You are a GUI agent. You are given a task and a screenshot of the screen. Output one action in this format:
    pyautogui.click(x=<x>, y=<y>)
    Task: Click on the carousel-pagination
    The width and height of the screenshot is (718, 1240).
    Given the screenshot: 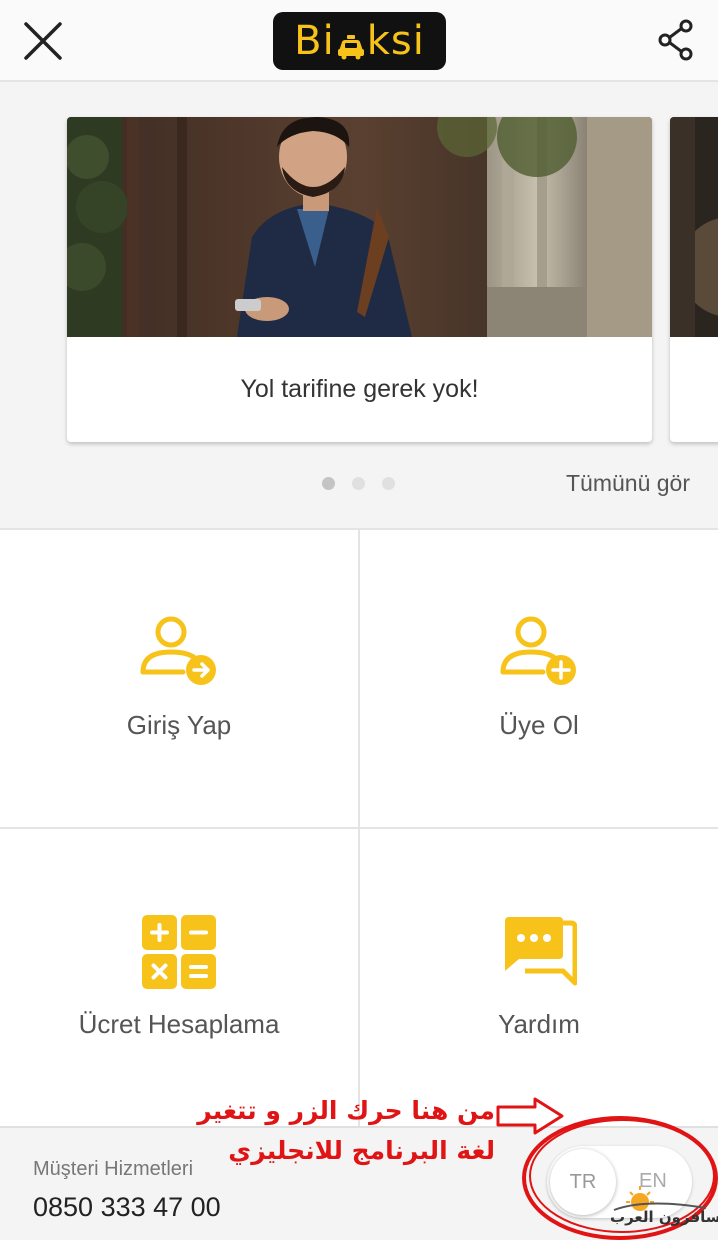 What is the action you would take?
    pyautogui.click(x=358, y=483)
    